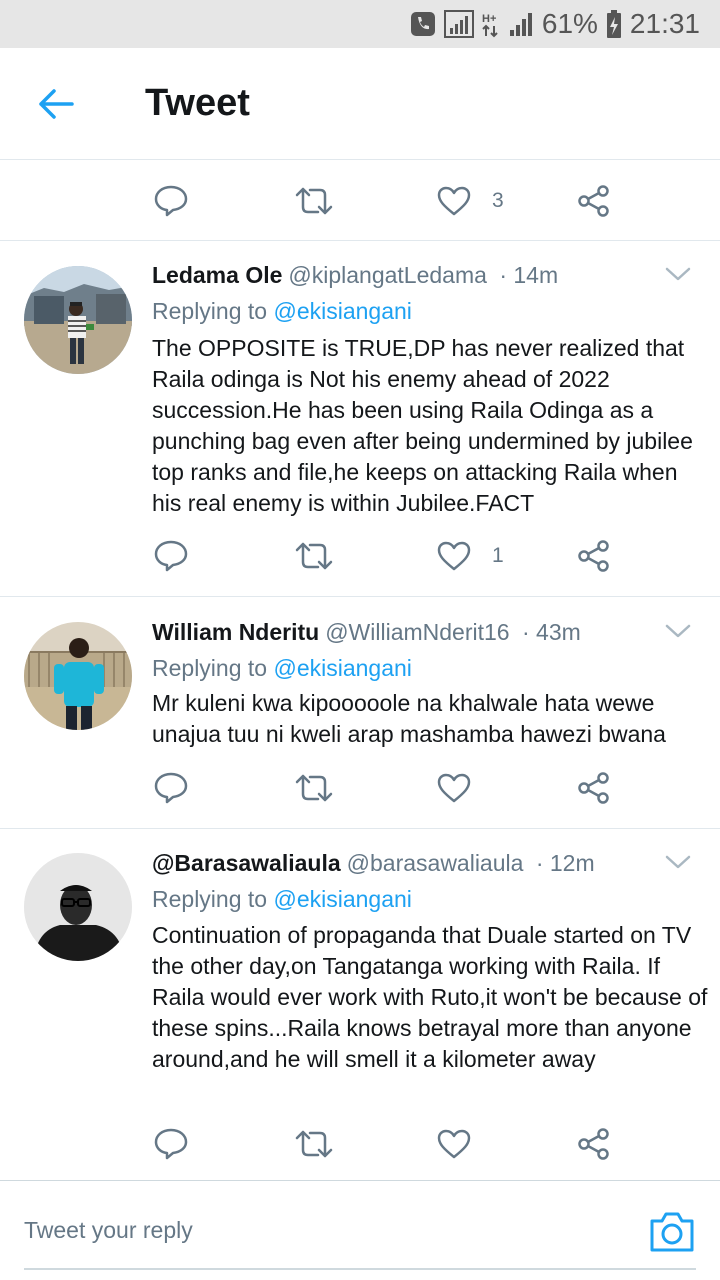  I want to click on back-button, so click(56, 104).